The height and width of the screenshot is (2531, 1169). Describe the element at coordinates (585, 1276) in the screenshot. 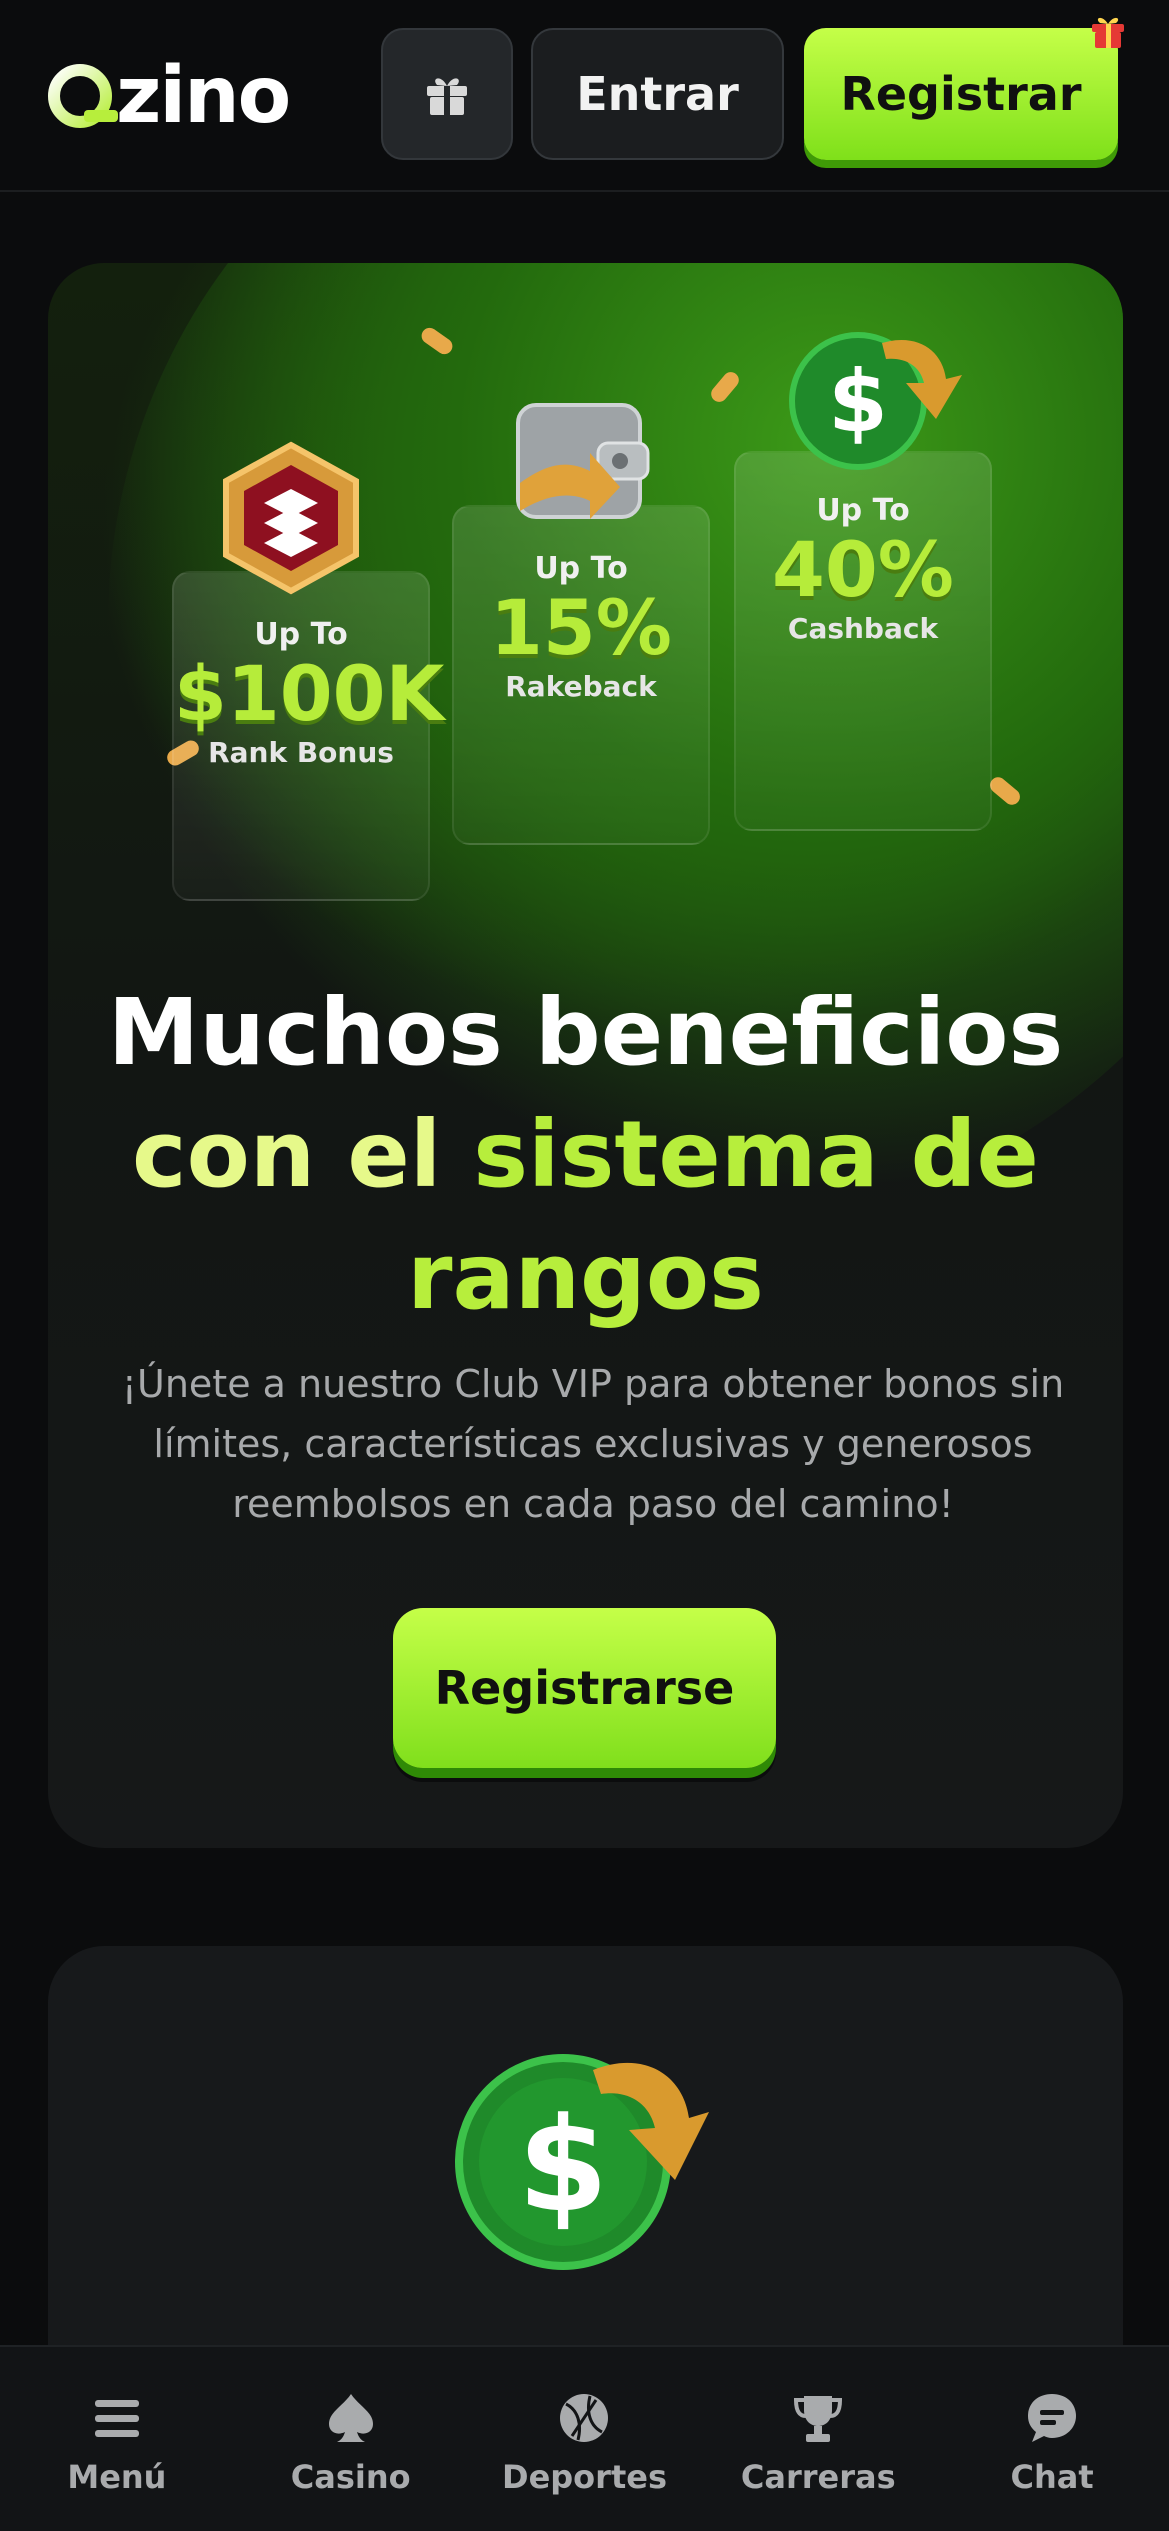

I see `headline-line3: rangos` at that location.